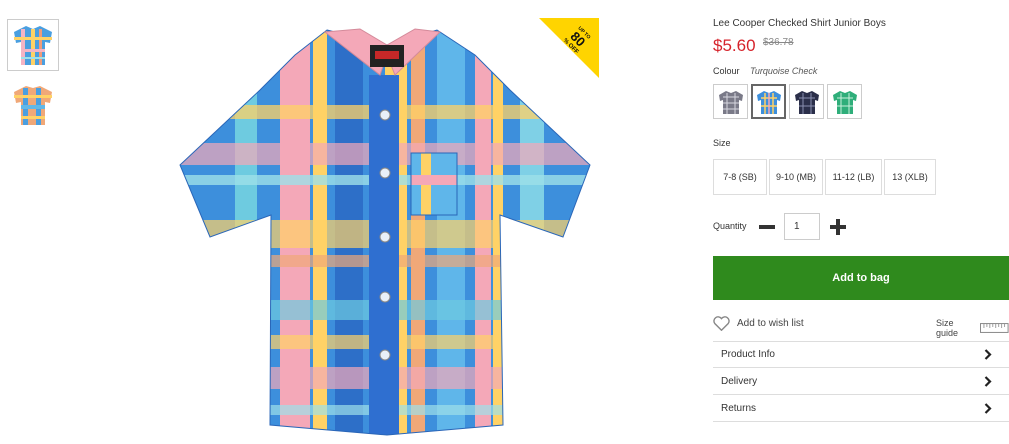  Describe the element at coordinates (802, 226) in the screenshot. I see `quantity-input` at that location.